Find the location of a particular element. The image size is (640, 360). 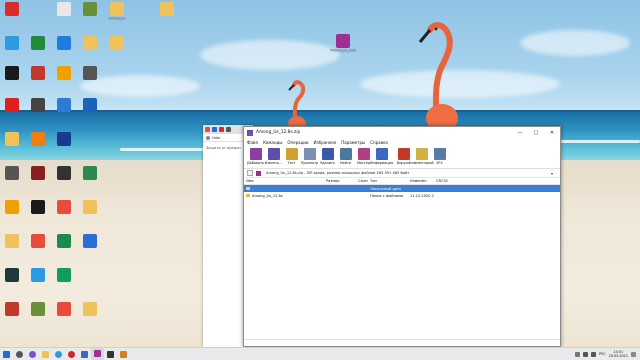

taskbar-winrar-button is located at coordinates (97, 353).